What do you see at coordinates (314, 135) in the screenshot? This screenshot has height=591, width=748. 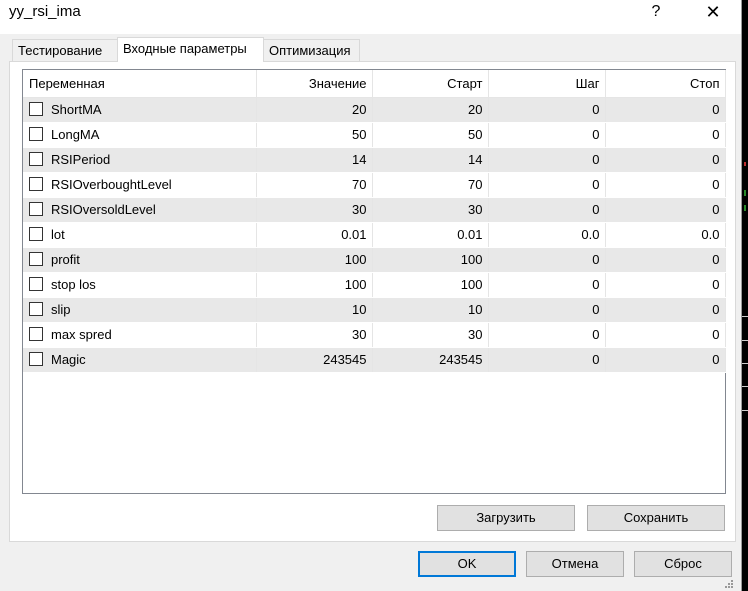 I see `param-value: 50` at bounding box center [314, 135].